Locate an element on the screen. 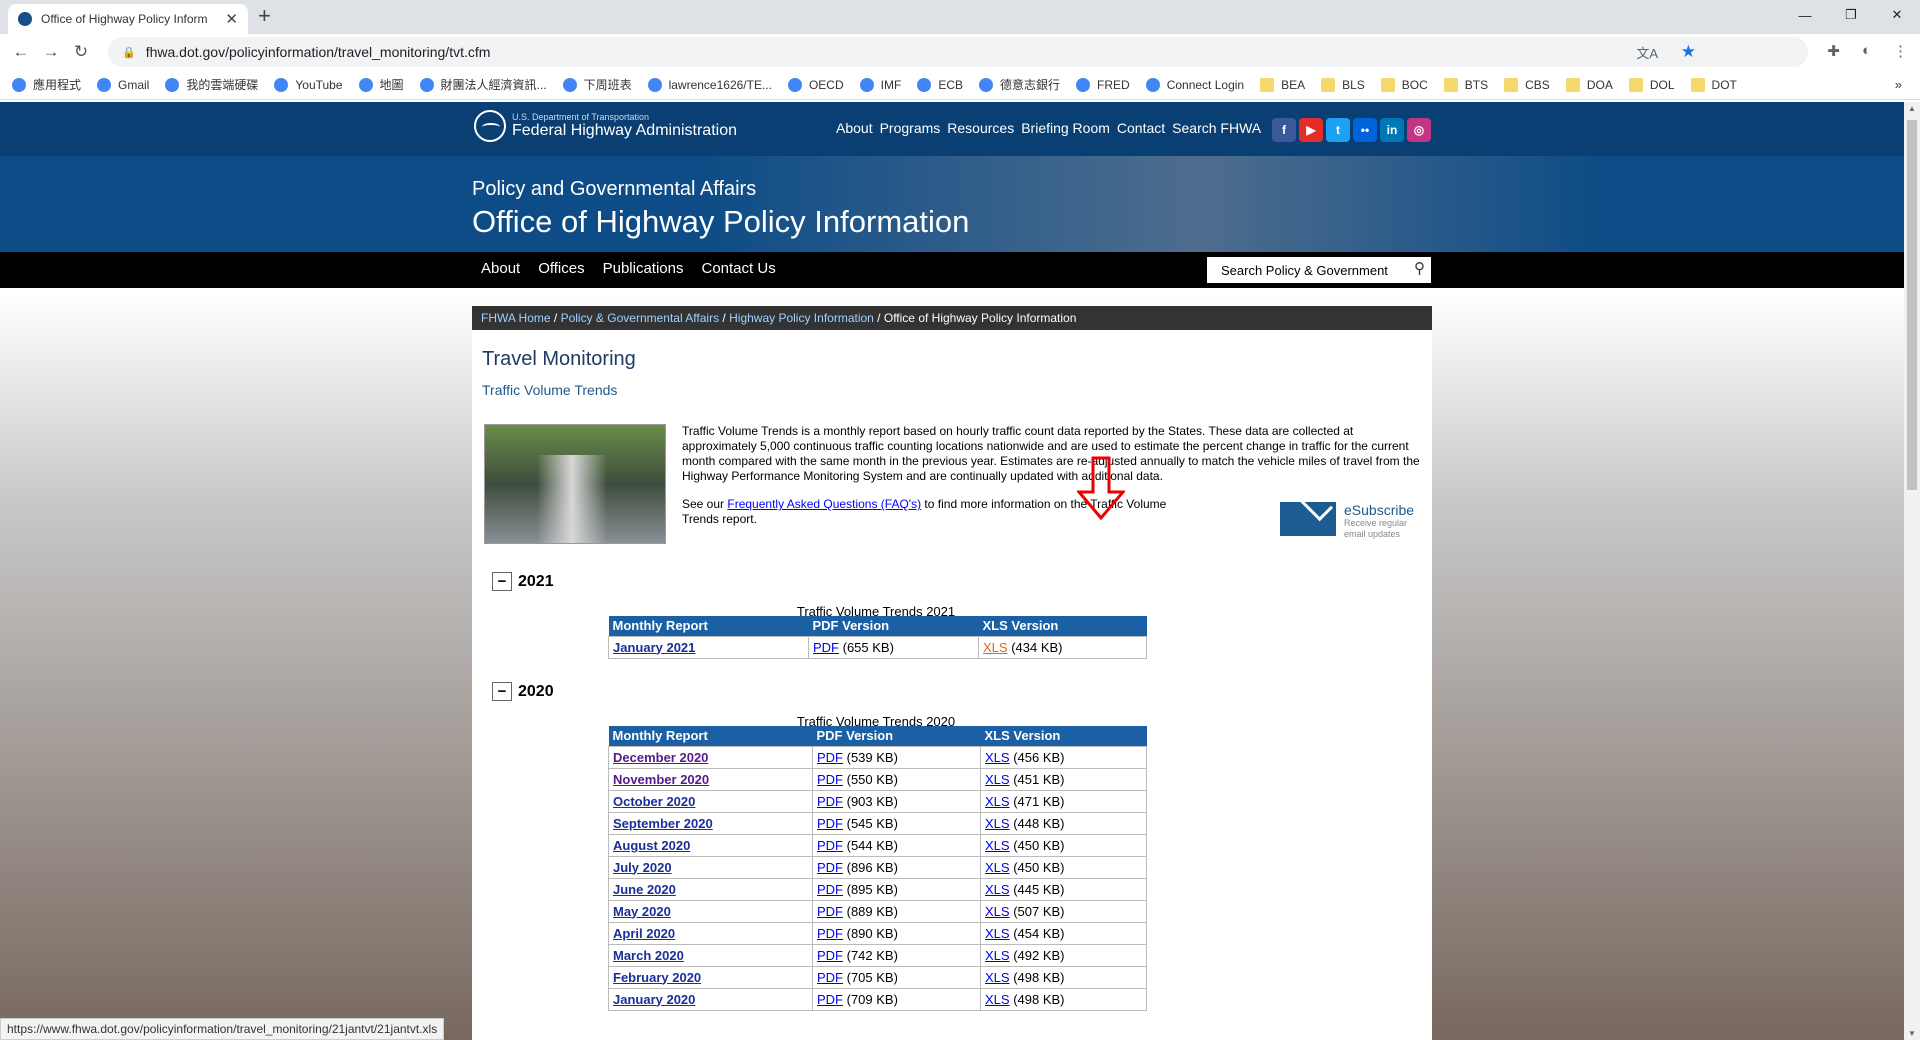 This screenshot has height=1040, width=1920. breadcrumb-hpi: Highway Policy Information is located at coordinates (801, 318).